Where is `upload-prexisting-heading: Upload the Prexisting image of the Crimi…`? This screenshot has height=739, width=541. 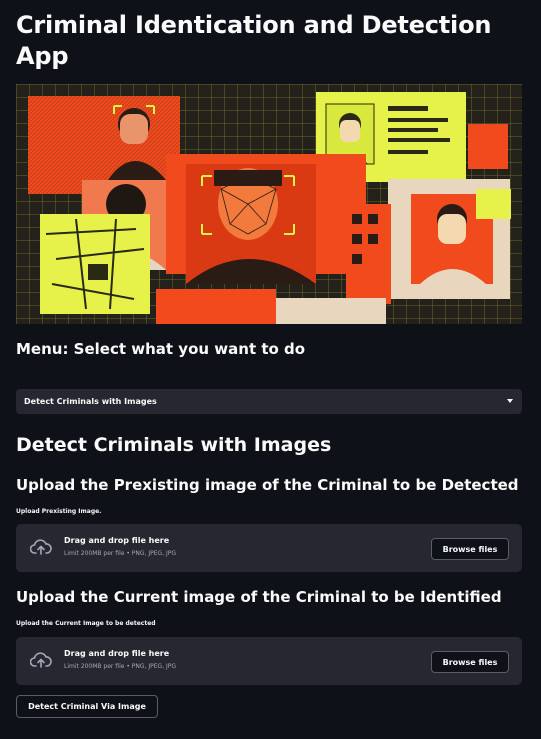 upload-prexisting-heading: Upload the Prexisting image of the Crimi… is located at coordinates (267, 485).